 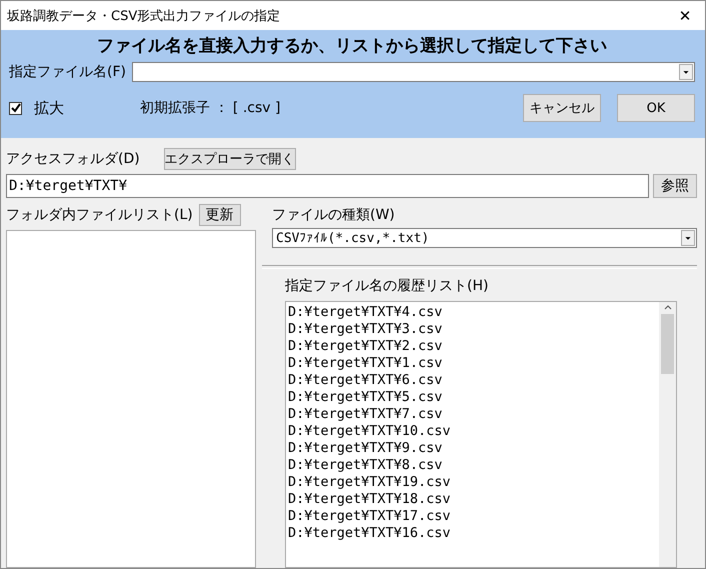 What do you see at coordinates (472, 329) in the screenshot?
I see `history-item: D:¥terget¥TXT¥3.csv` at bounding box center [472, 329].